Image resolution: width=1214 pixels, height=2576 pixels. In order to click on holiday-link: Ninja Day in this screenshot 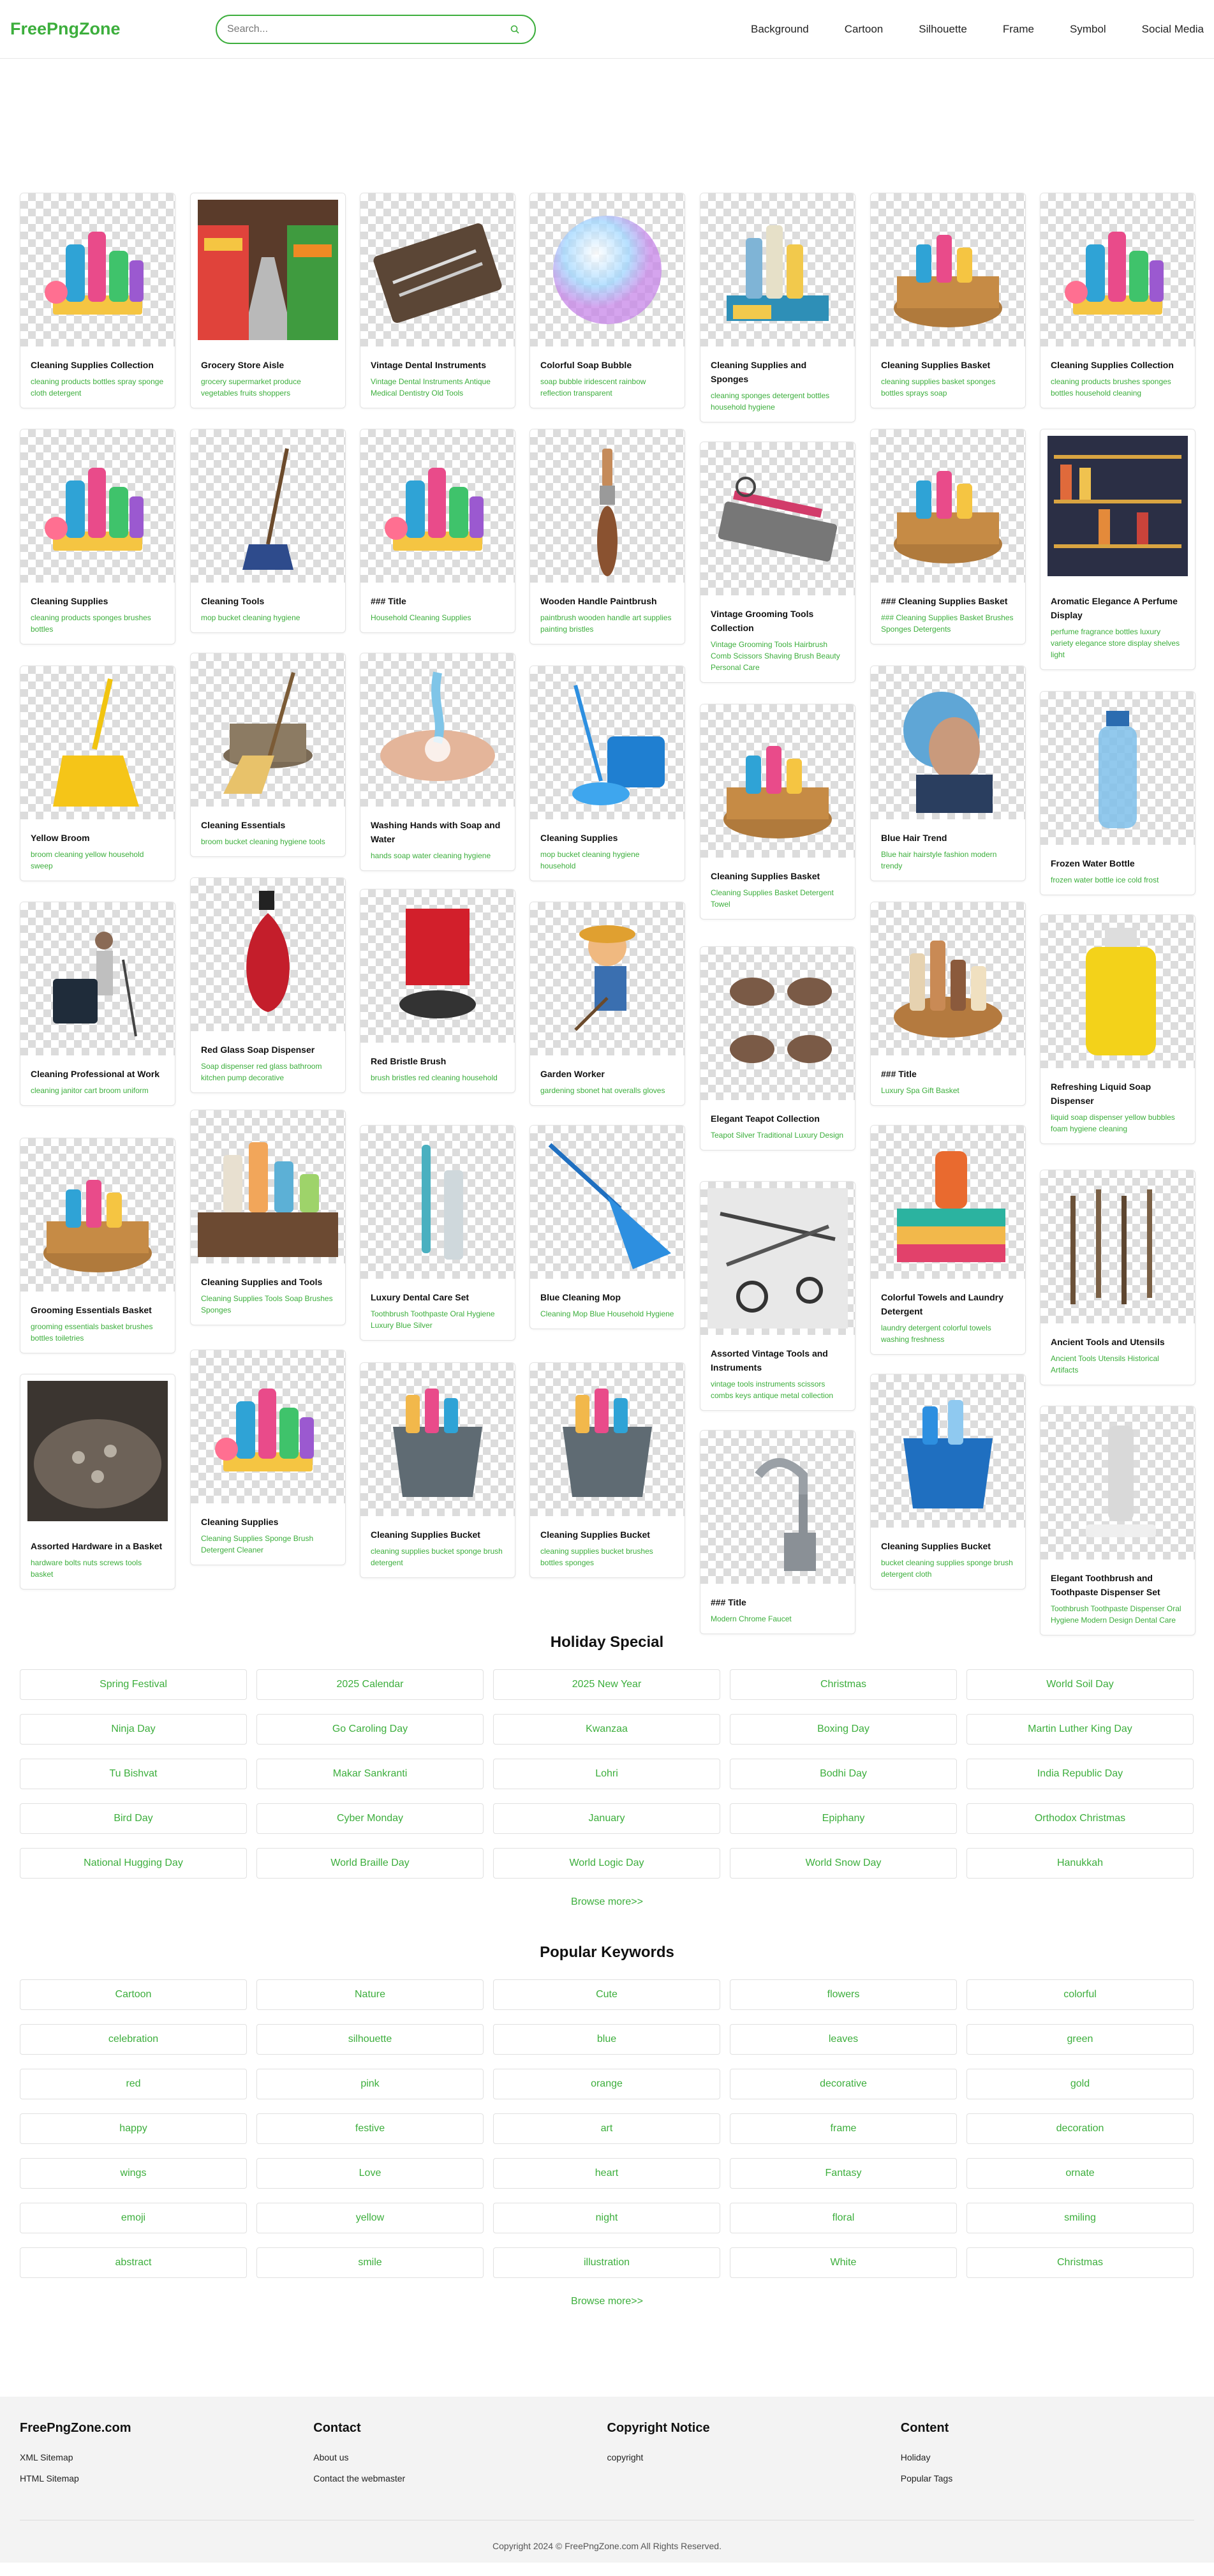, I will do `click(133, 1729)`.